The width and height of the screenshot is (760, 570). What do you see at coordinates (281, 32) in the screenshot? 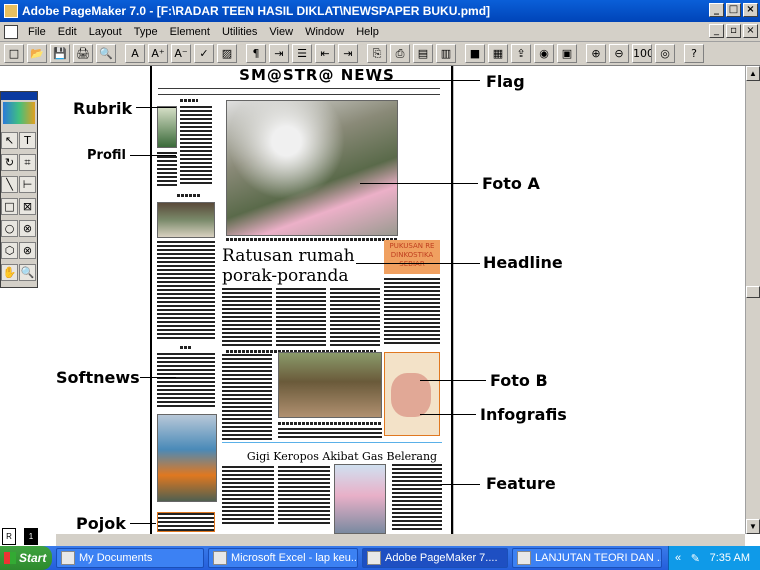
I see `menu-view: View` at bounding box center [281, 32].